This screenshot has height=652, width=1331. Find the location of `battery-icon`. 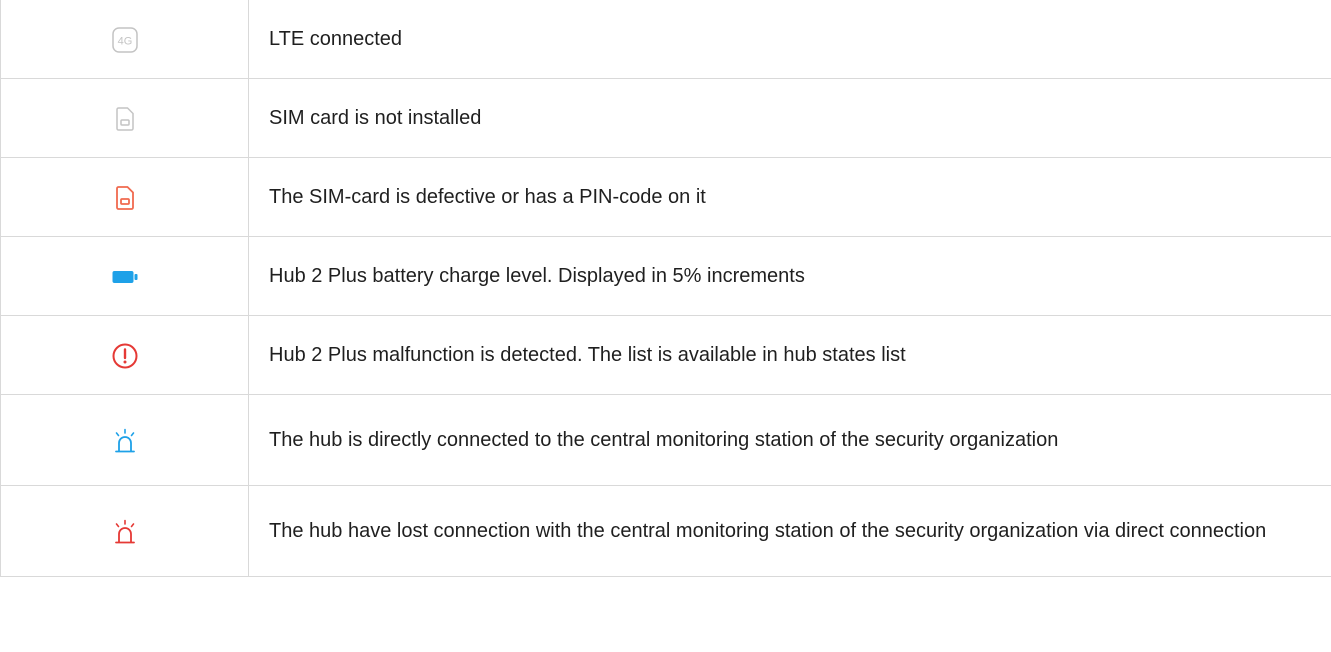

battery-icon is located at coordinates (125, 277).